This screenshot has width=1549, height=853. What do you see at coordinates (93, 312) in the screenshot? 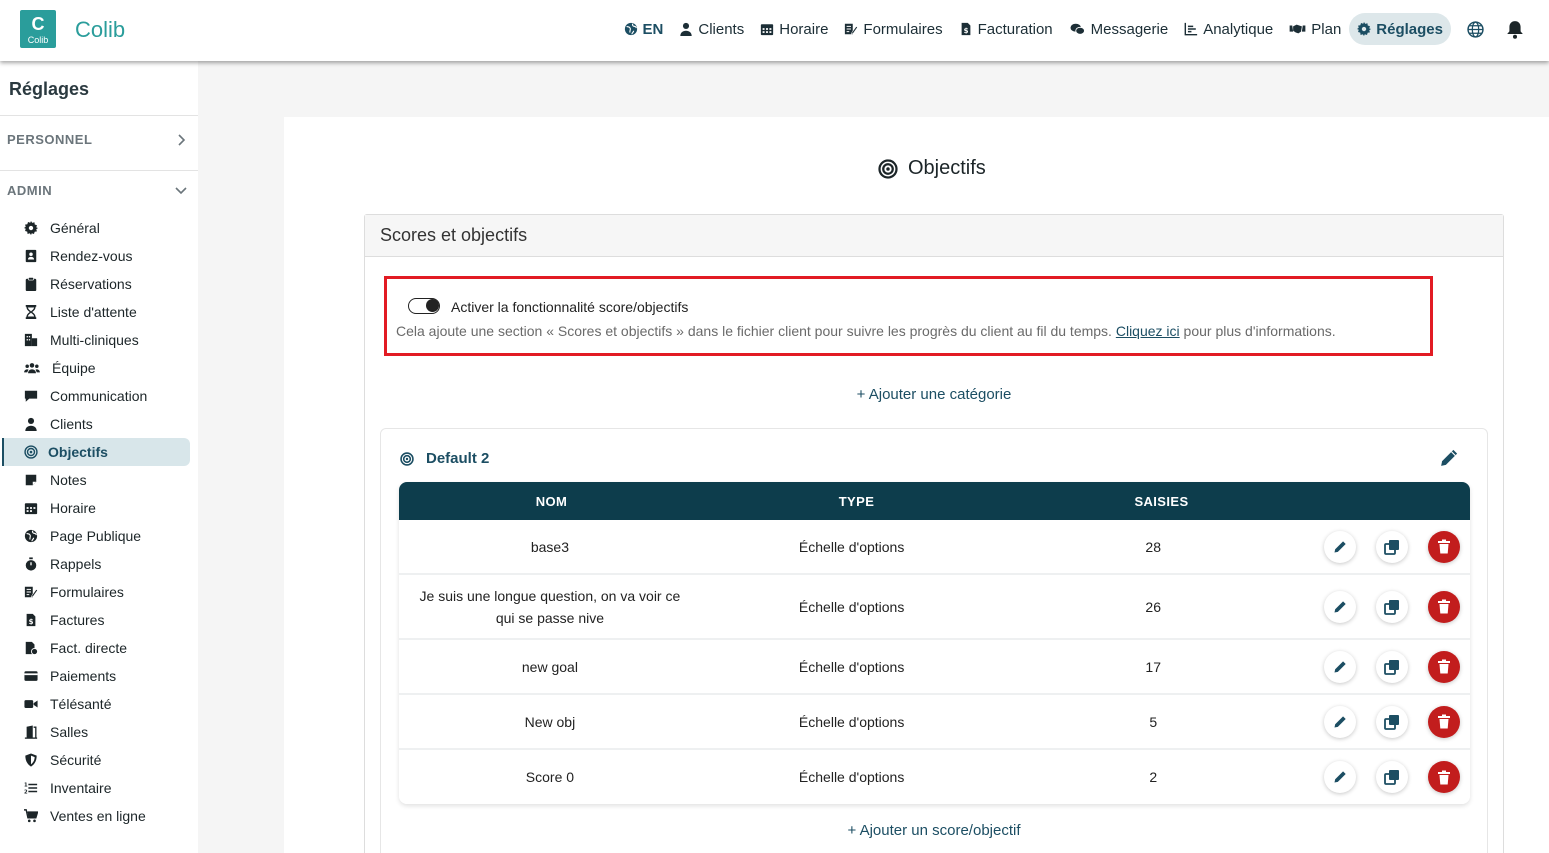
I see `sidebar-item-label: Liste d'attente` at bounding box center [93, 312].